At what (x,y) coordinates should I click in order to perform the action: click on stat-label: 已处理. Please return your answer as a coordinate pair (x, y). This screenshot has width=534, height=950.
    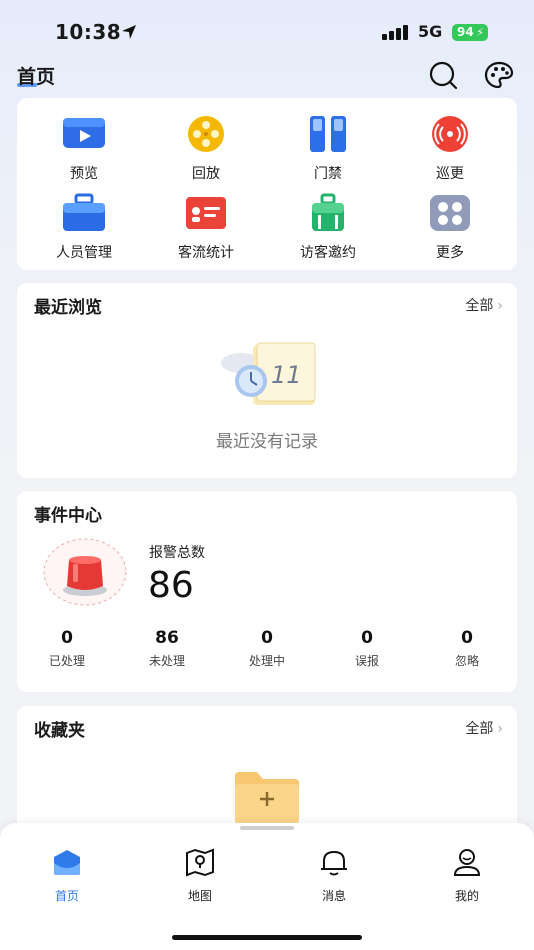
    Looking at the image, I should click on (66, 661).